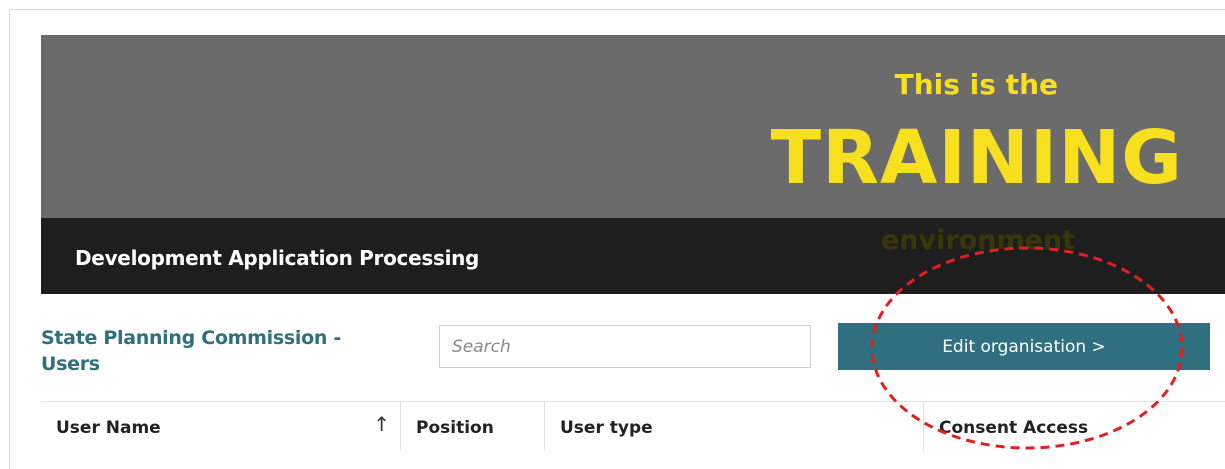 The image size is (1225, 469). What do you see at coordinates (625, 346) in the screenshot?
I see `search-input` at bounding box center [625, 346].